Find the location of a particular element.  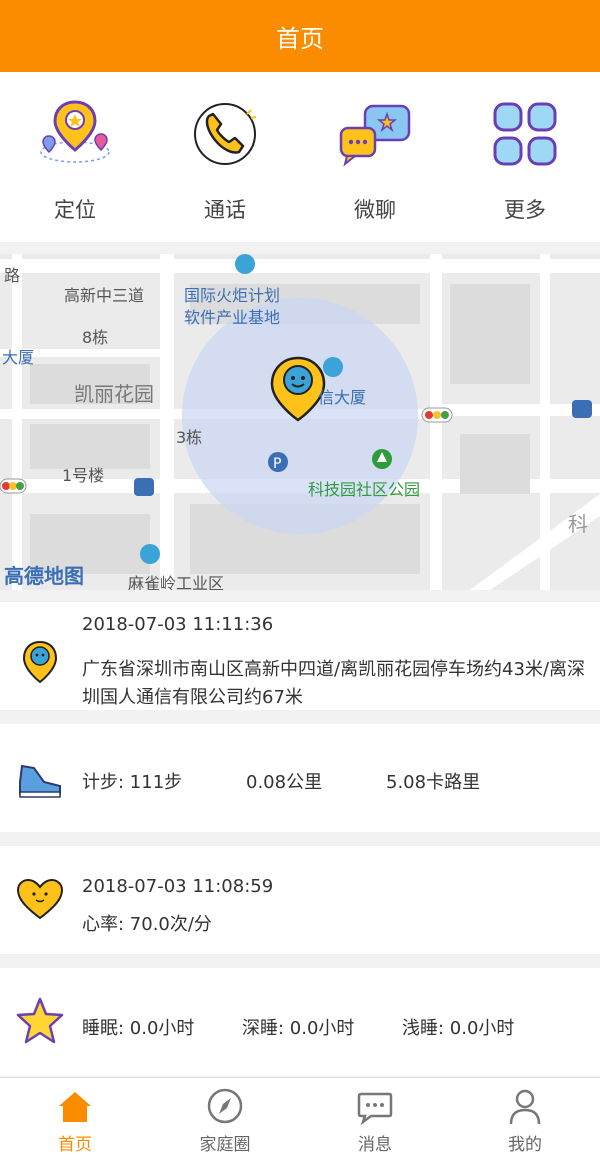

heart-icon is located at coordinates (40, 899).